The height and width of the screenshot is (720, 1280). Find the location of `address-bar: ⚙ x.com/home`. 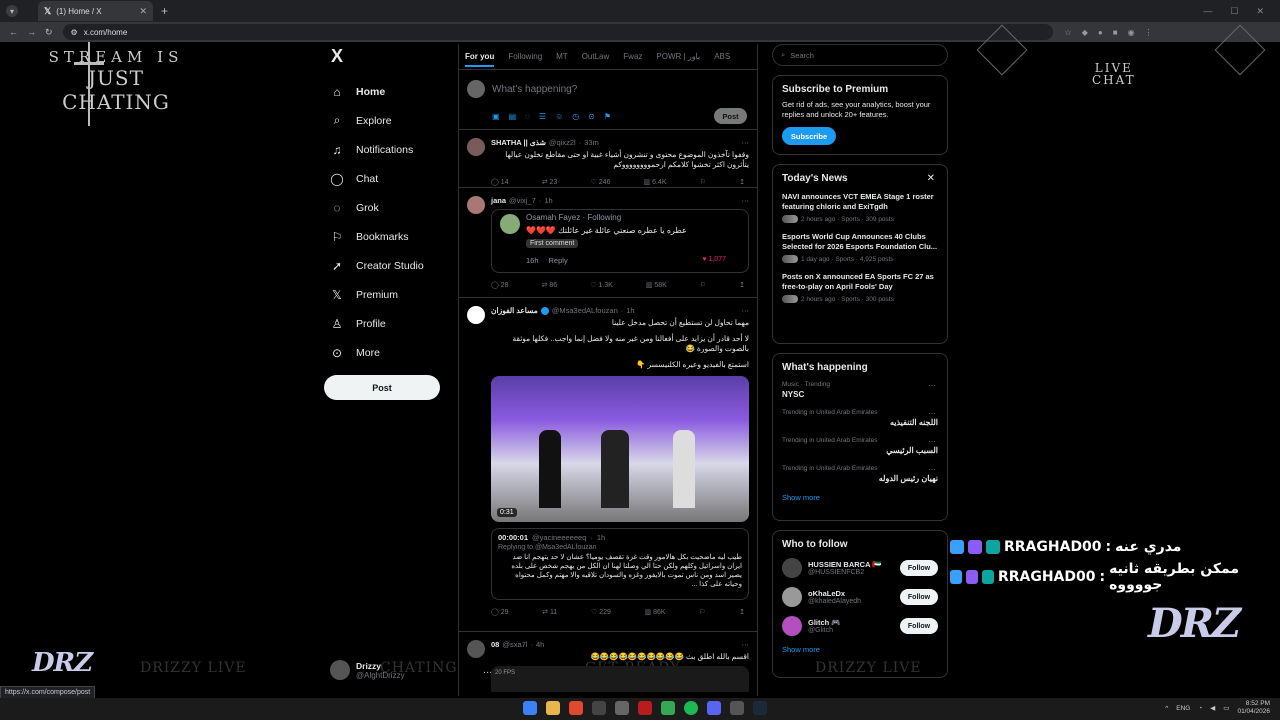

address-bar: ⚙ x.com/home is located at coordinates (557, 32).